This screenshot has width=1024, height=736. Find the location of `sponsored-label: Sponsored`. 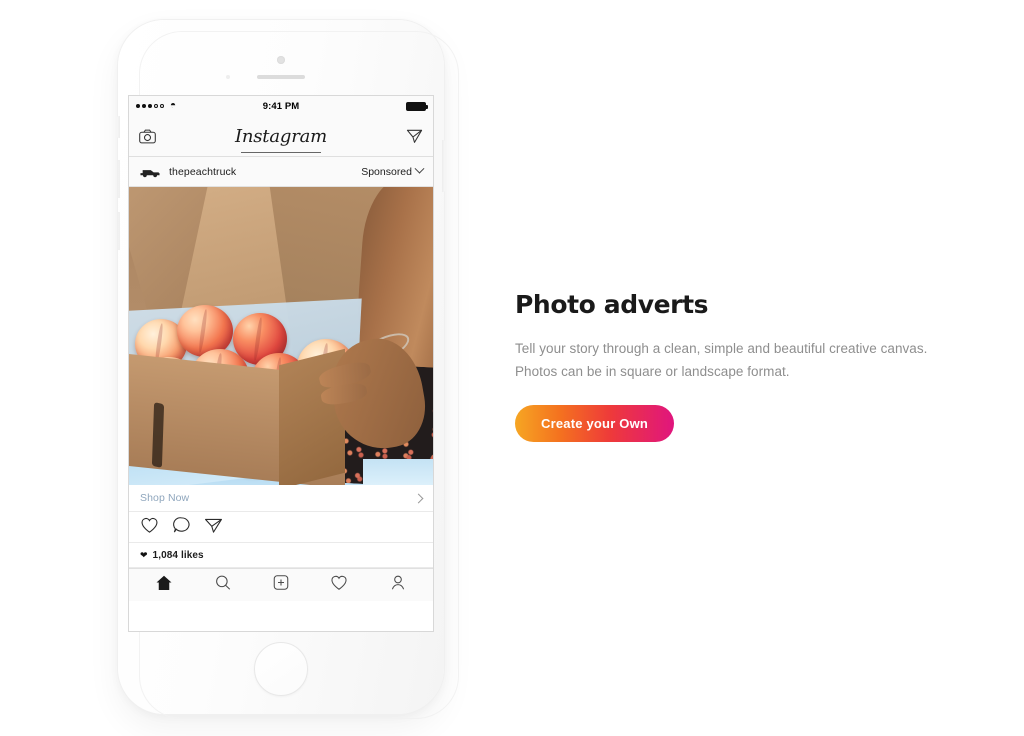

sponsored-label: Sponsored is located at coordinates (386, 171).